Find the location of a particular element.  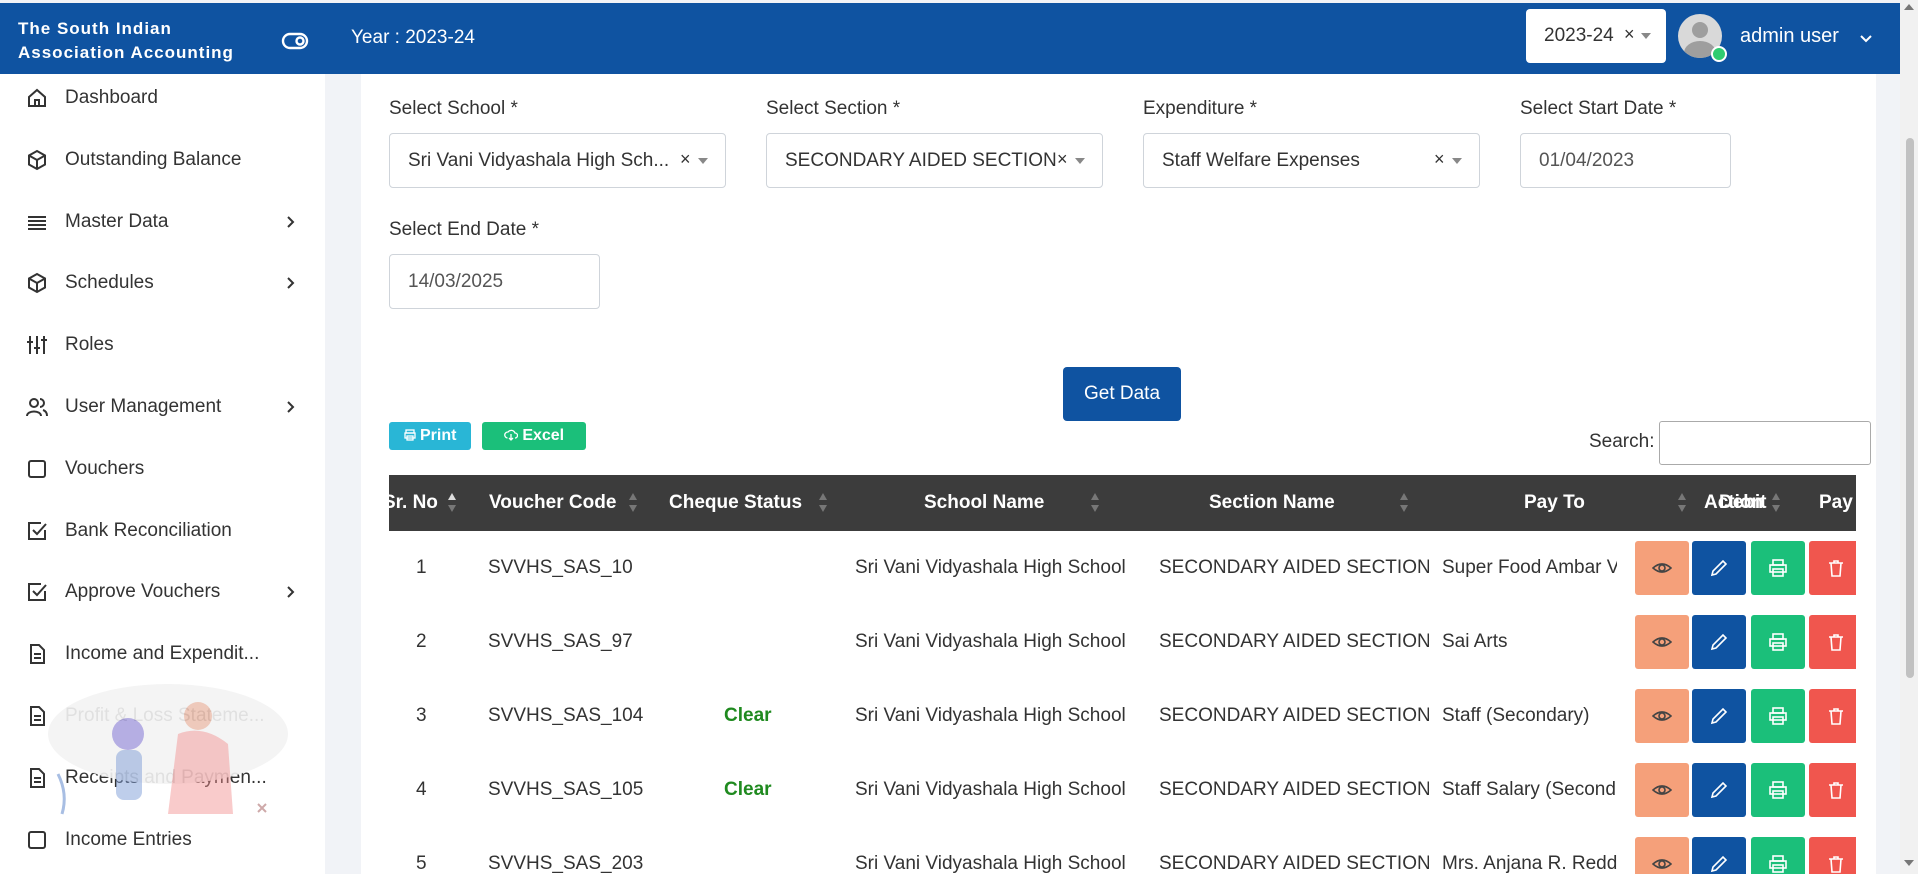

sidebar-item-schedules: Schedules is located at coordinates (162, 284).